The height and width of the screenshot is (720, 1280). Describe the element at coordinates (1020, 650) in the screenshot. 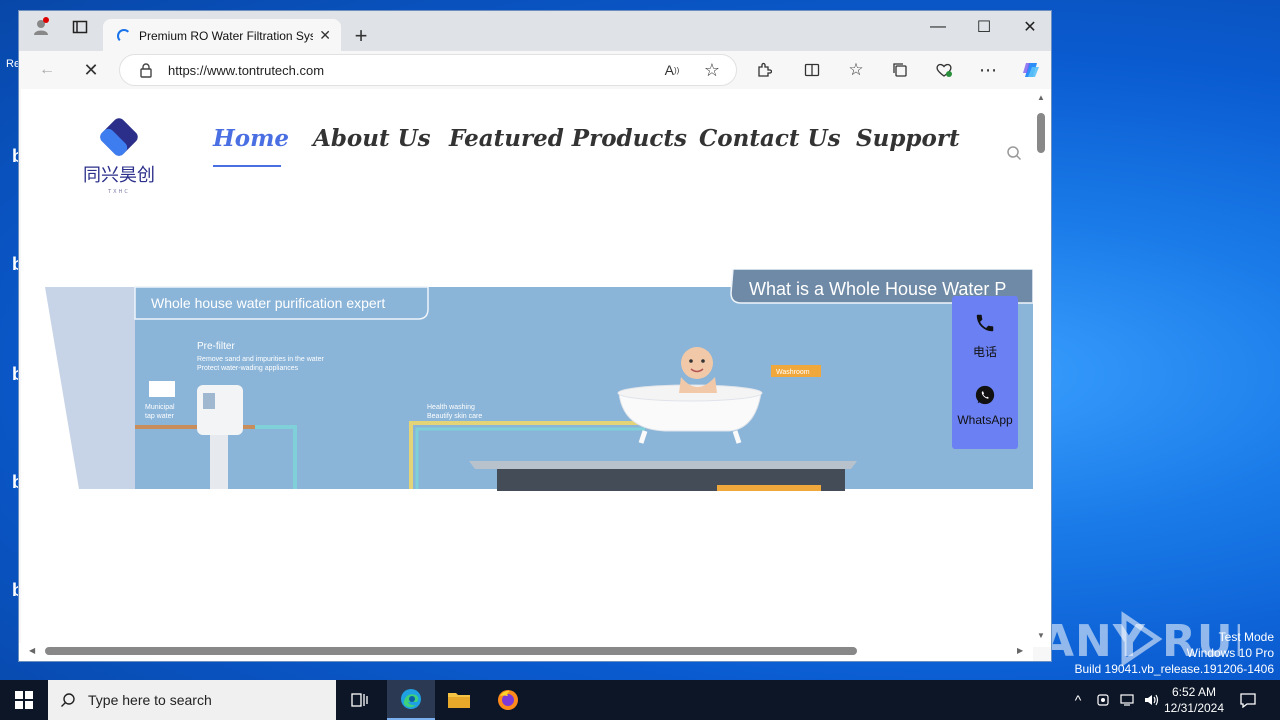

I see `scroll-right-icon: ▶` at that location.